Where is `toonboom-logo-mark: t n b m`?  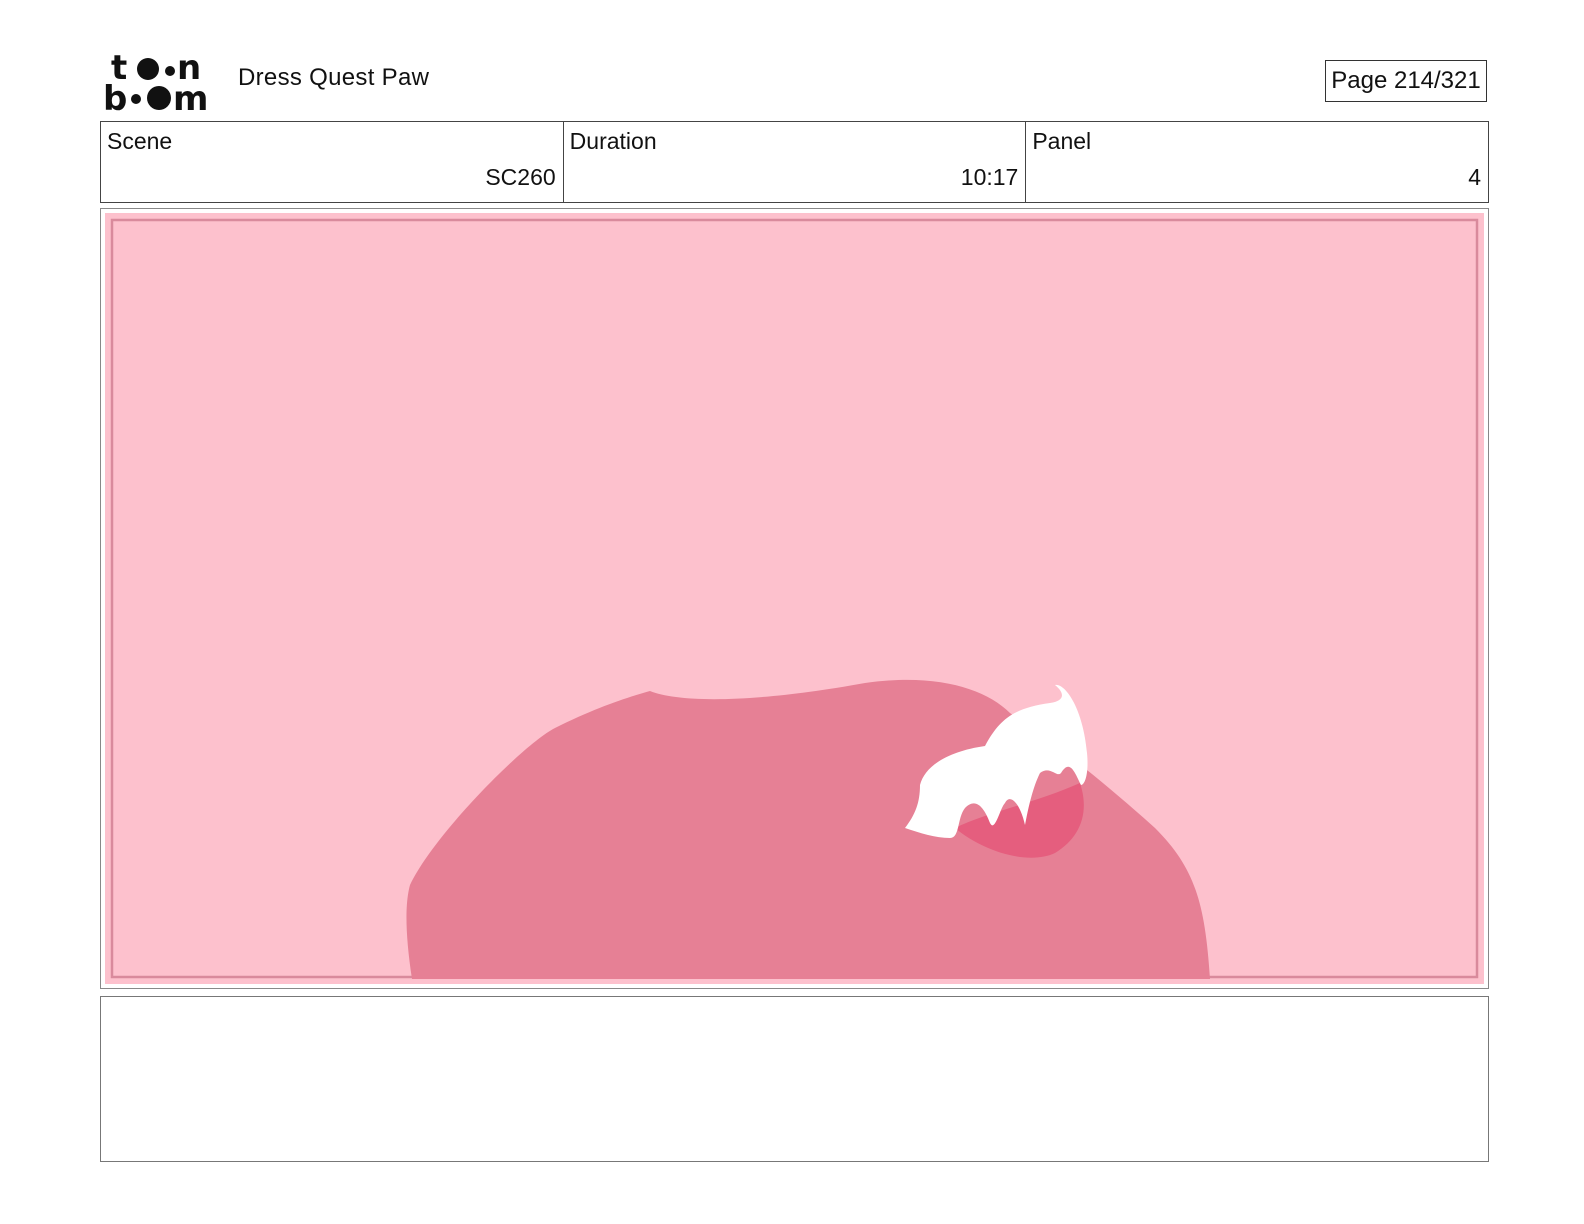
toonboom-logo-mark: t n b m is located at coordinates (155, 83).